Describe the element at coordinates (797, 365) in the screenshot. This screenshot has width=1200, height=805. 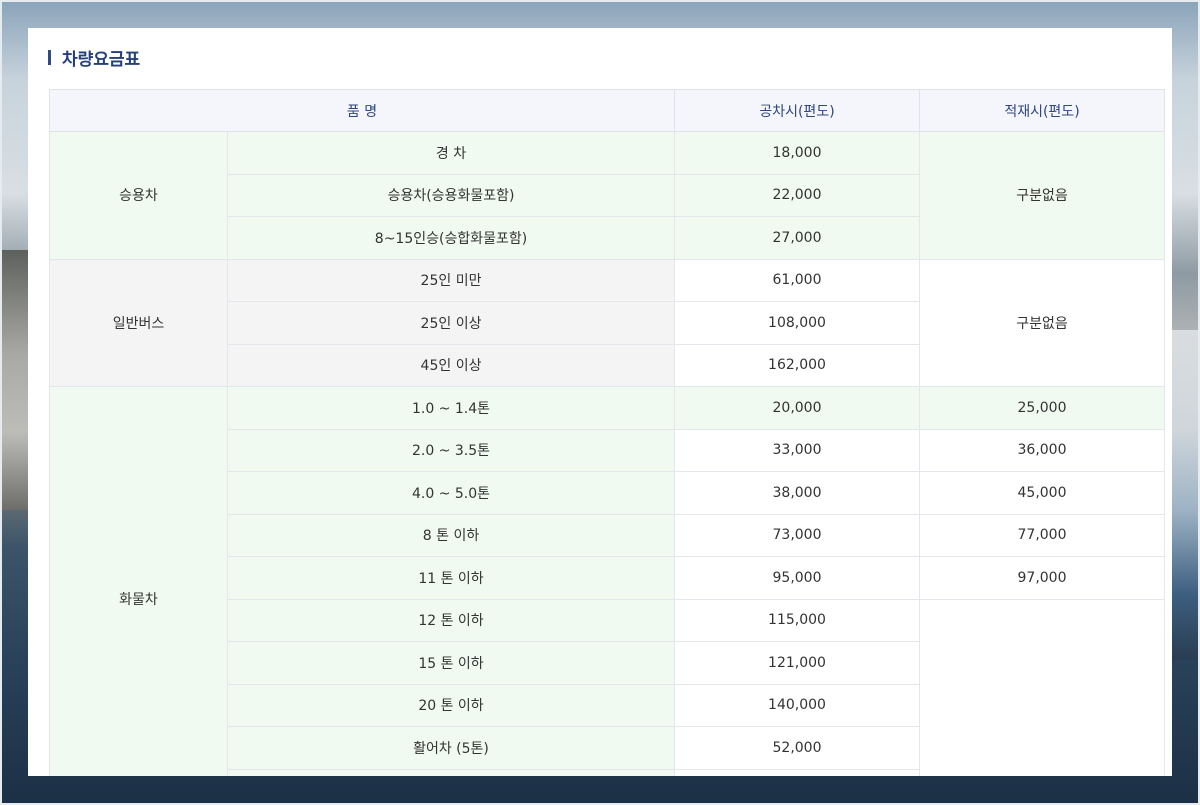
I see `empty-fare-cell: 162,000` at that location.